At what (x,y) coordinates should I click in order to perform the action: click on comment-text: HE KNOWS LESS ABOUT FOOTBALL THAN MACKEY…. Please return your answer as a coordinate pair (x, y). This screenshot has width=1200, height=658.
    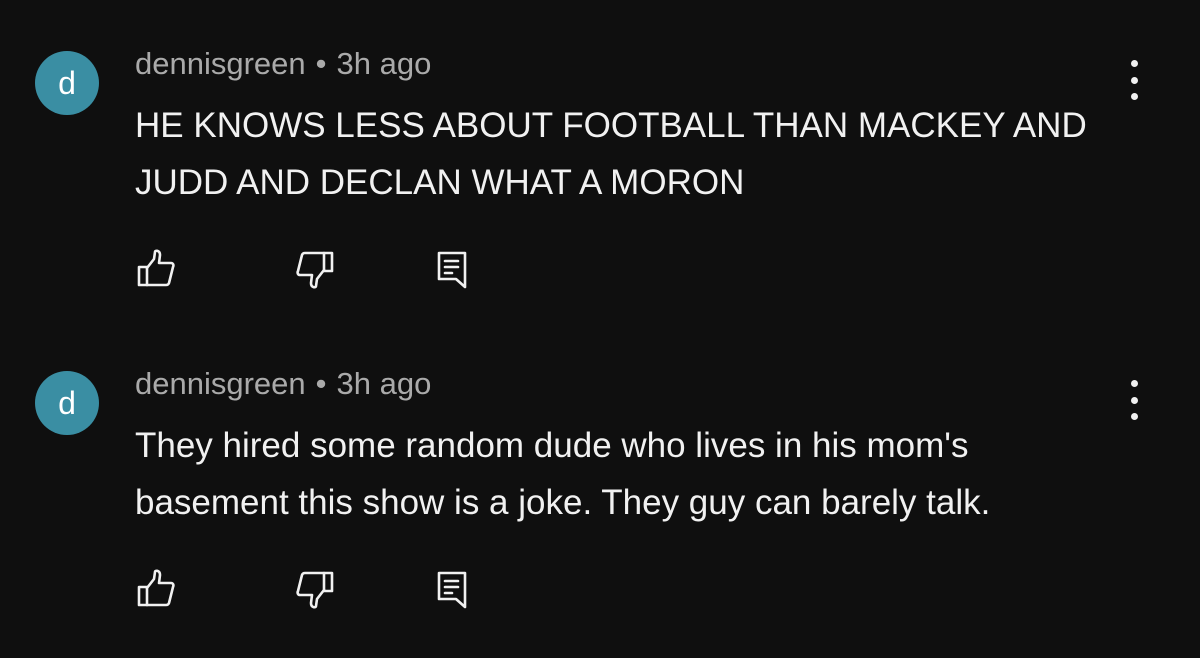
    Looking at the image, I should click on (611, 154).